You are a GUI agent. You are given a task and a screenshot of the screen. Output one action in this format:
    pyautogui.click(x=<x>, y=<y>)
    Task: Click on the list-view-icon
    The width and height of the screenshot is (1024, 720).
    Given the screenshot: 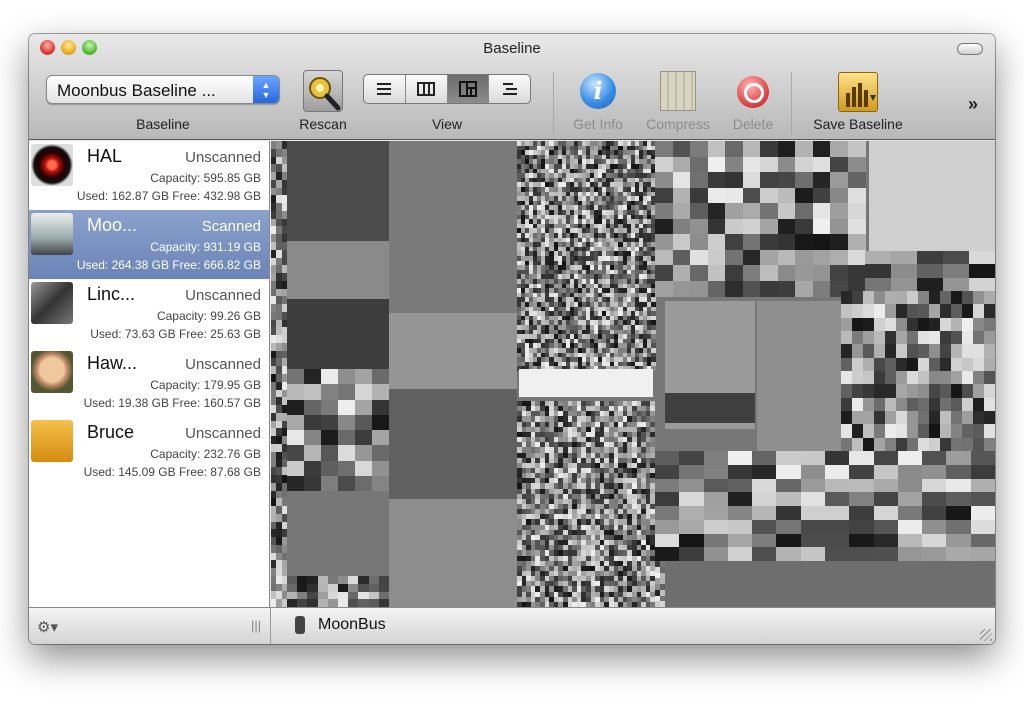 What is the action you would take?
    pyautogui.click(x=385, y=89)
    